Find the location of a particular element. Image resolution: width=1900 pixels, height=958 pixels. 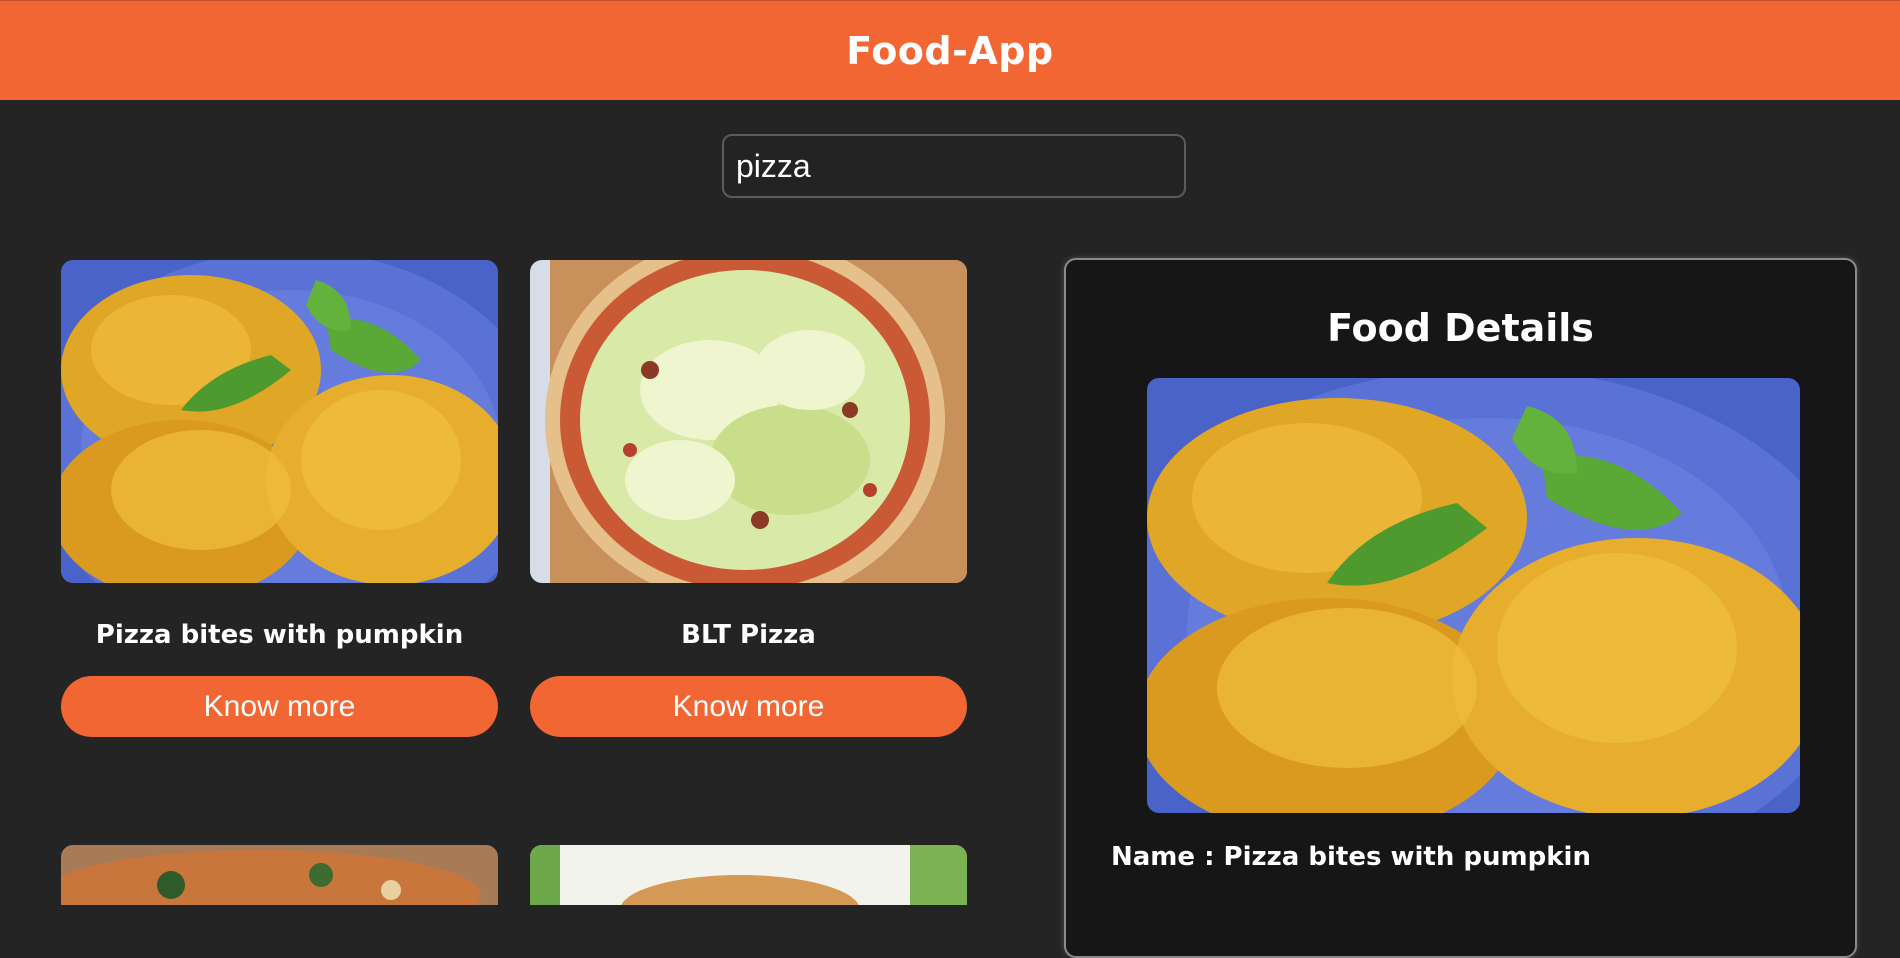

food-card: BLT Pizza Know more is located at coordinates (748, 498).